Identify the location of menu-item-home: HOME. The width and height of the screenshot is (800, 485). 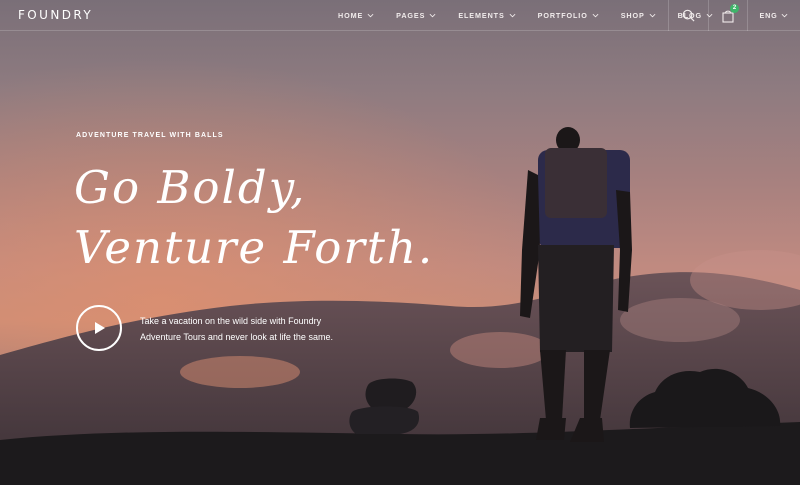
(356, 15).